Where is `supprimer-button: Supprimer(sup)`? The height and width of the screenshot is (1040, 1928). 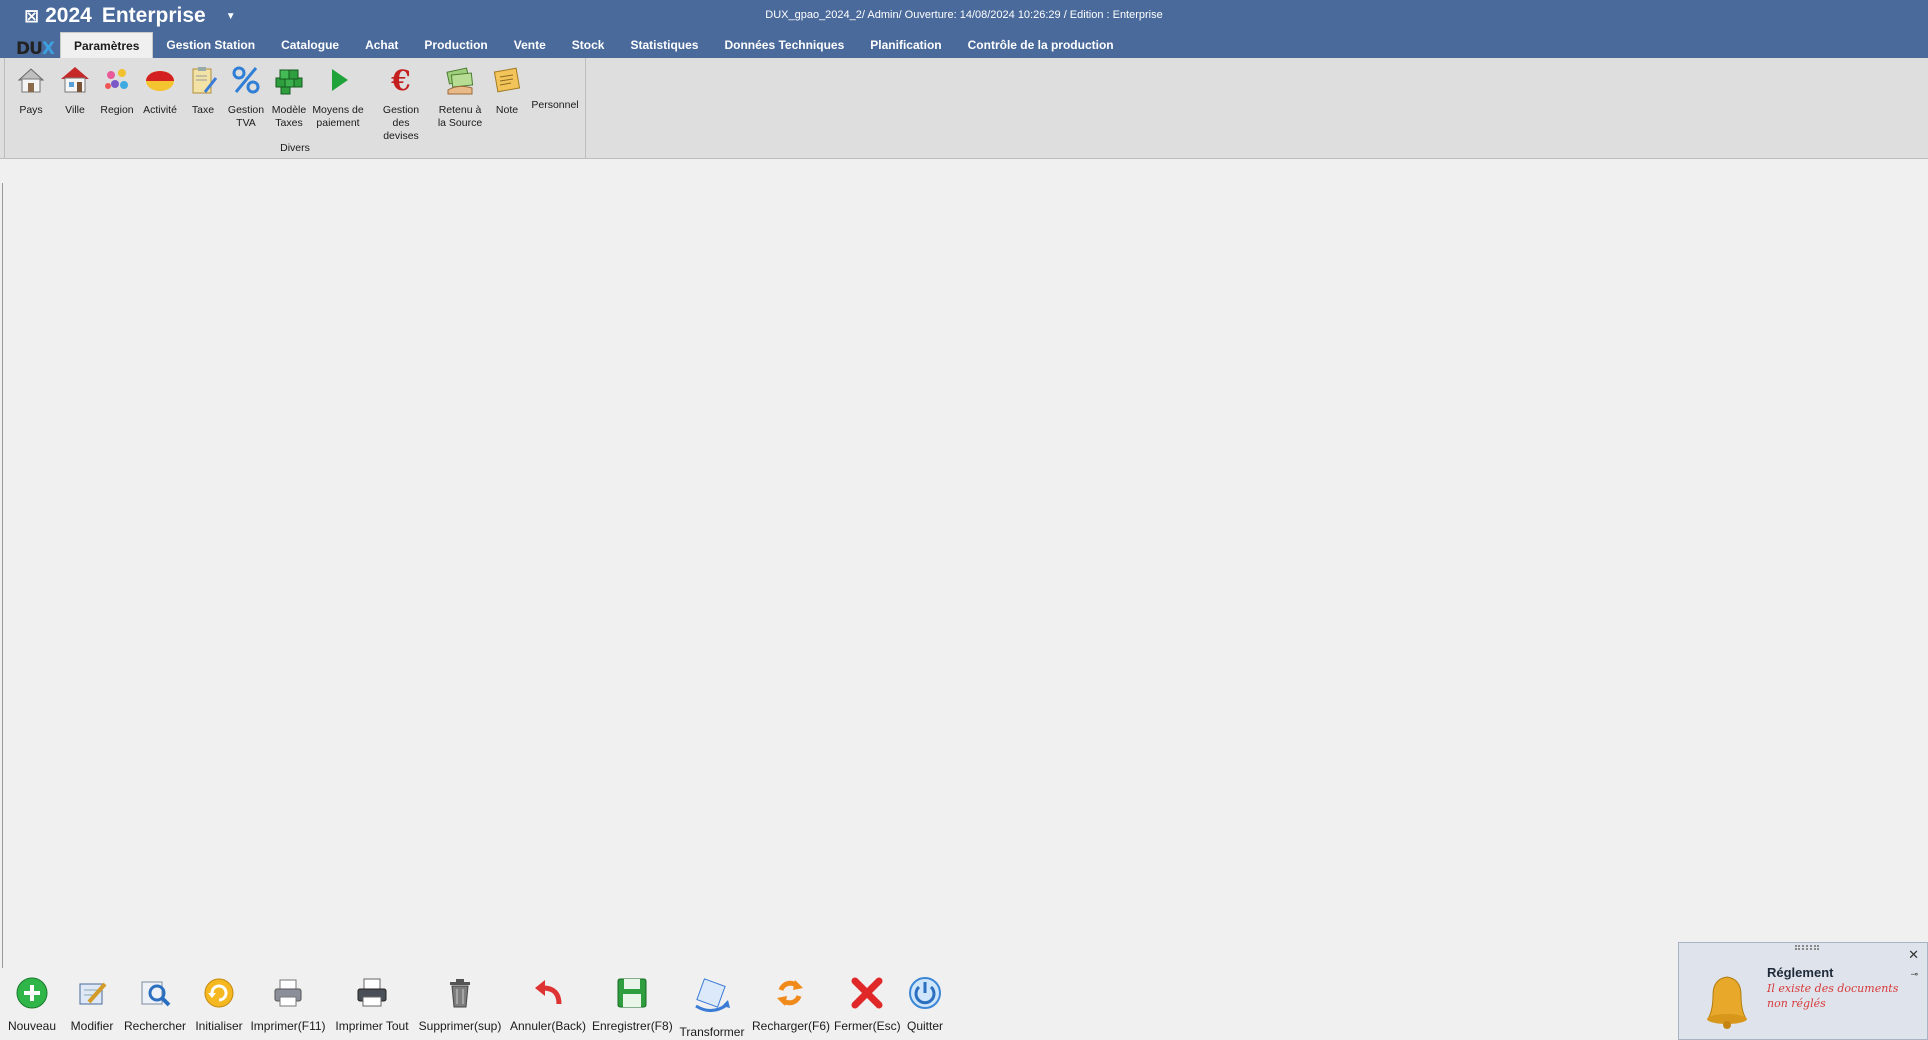 supprimer-button: Supprimer(sup) is located at coordinates (460, 1004).